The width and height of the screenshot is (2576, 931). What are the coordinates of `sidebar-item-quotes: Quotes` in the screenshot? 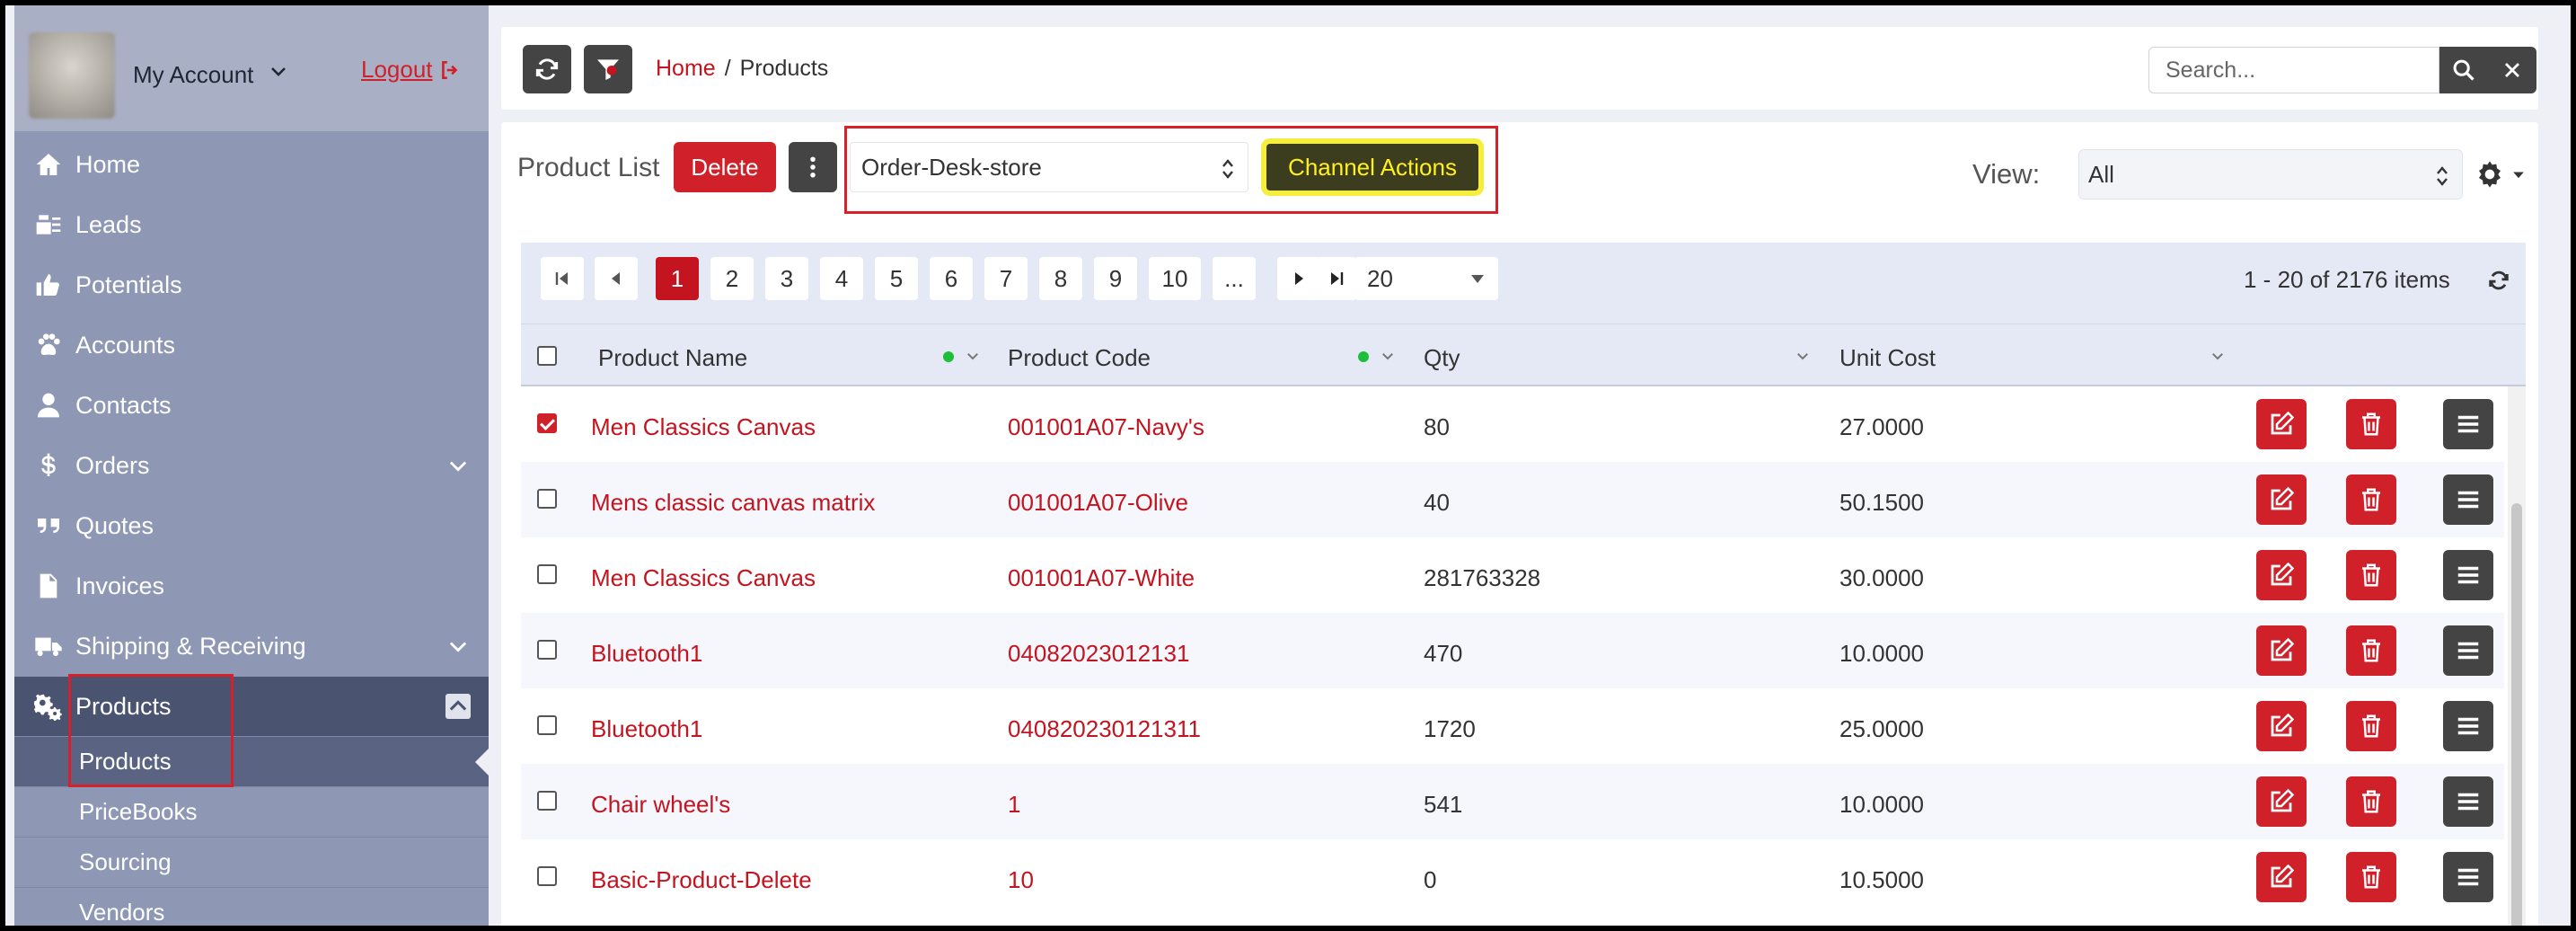 It's located at (251, 525).